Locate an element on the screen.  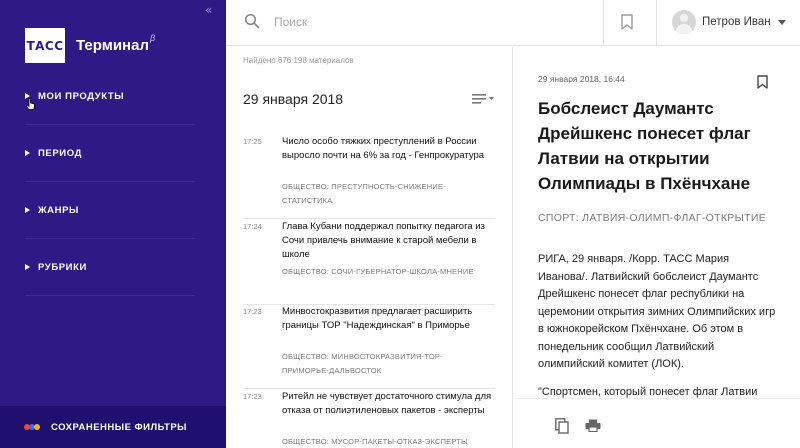
article-tags: СПОРТ: ЛАТВИЯ-ОЛИМП-ФЛАГ-ОТКРЫТИЕ is located at coordinates (652, 218).